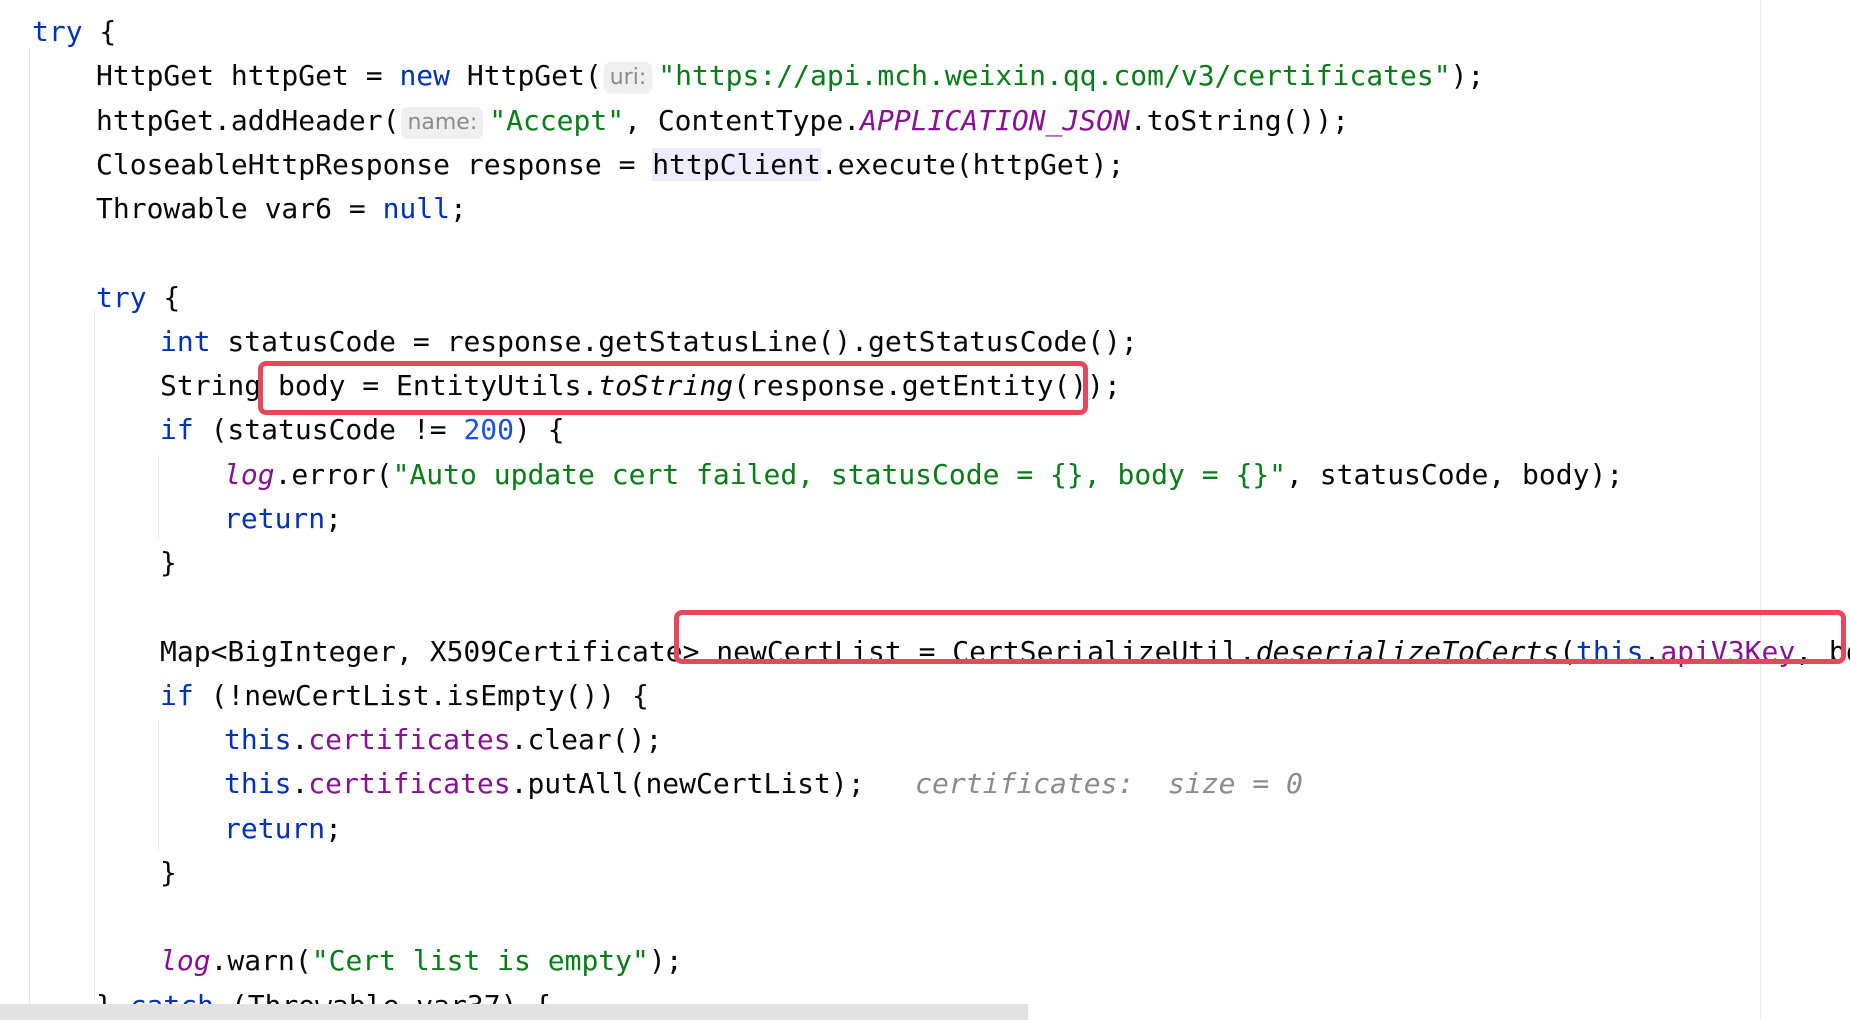  I want to click on highlight-box-body-assignment, so click(673, 388).